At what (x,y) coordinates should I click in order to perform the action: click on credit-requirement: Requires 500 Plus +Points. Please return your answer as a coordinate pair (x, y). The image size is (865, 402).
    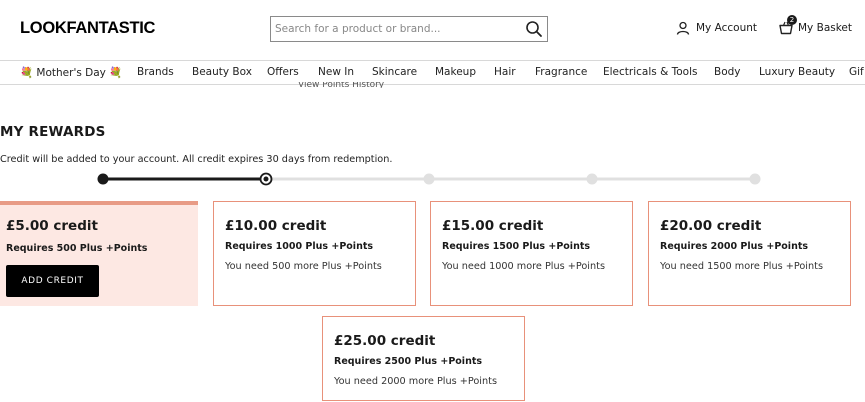
    Looking at the image, I should click on (77, 248).